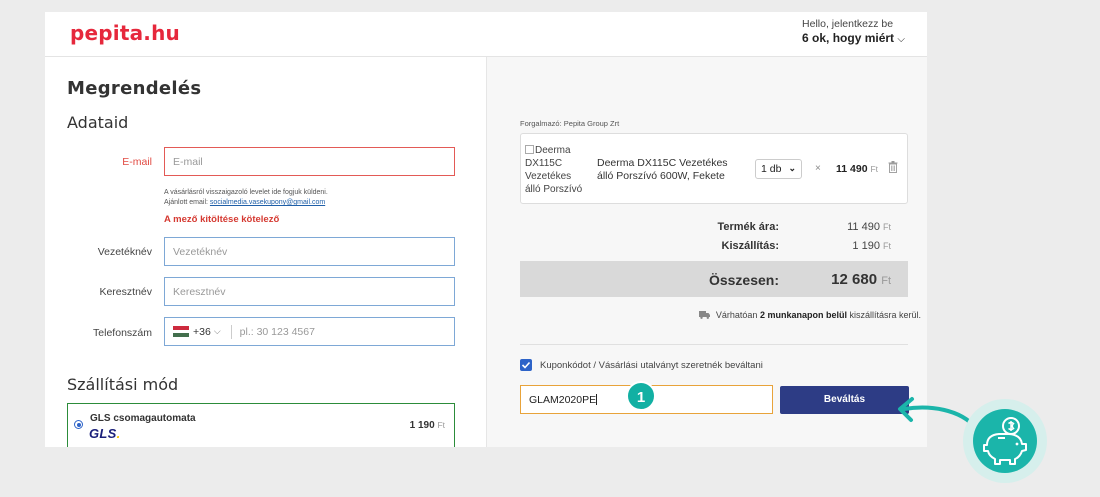 This screenshot has height=497, width=1100. Describe the element at coordinates (848, 24) in the screenshot. I see `hello-text: Hello, jelentkezz be` at that location.